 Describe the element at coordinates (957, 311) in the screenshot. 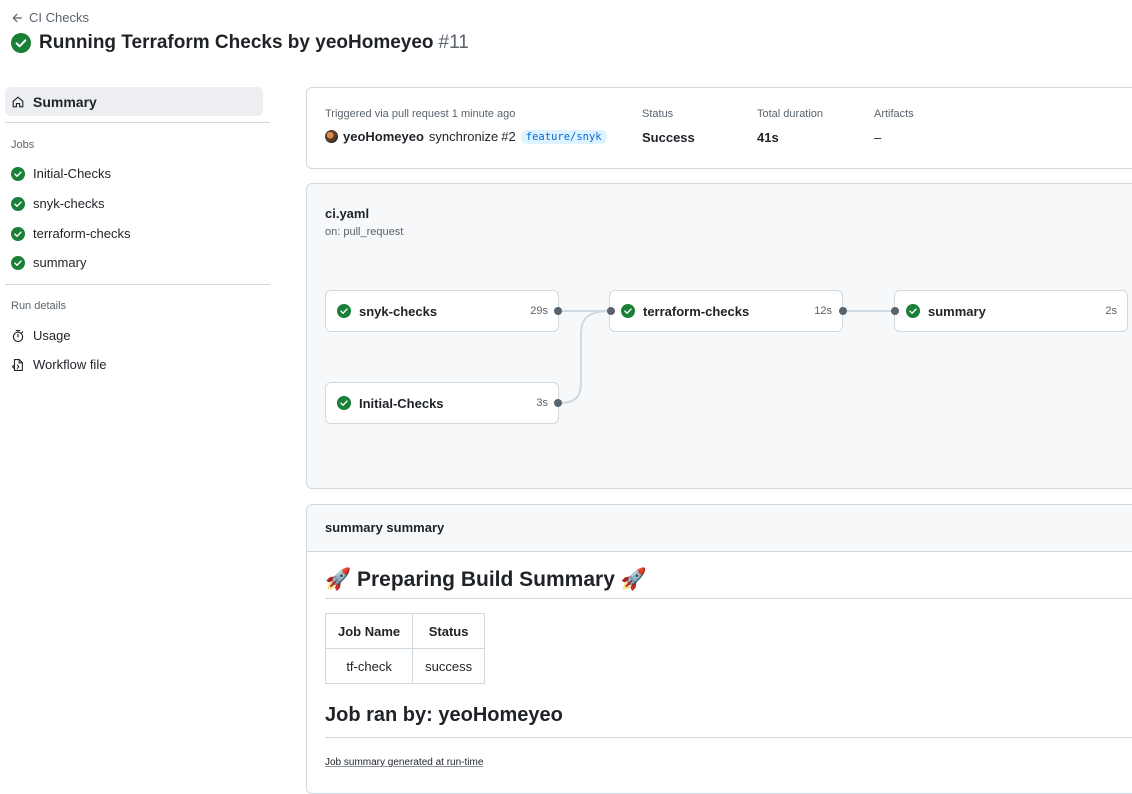

I see `job-name: summary` at that location.